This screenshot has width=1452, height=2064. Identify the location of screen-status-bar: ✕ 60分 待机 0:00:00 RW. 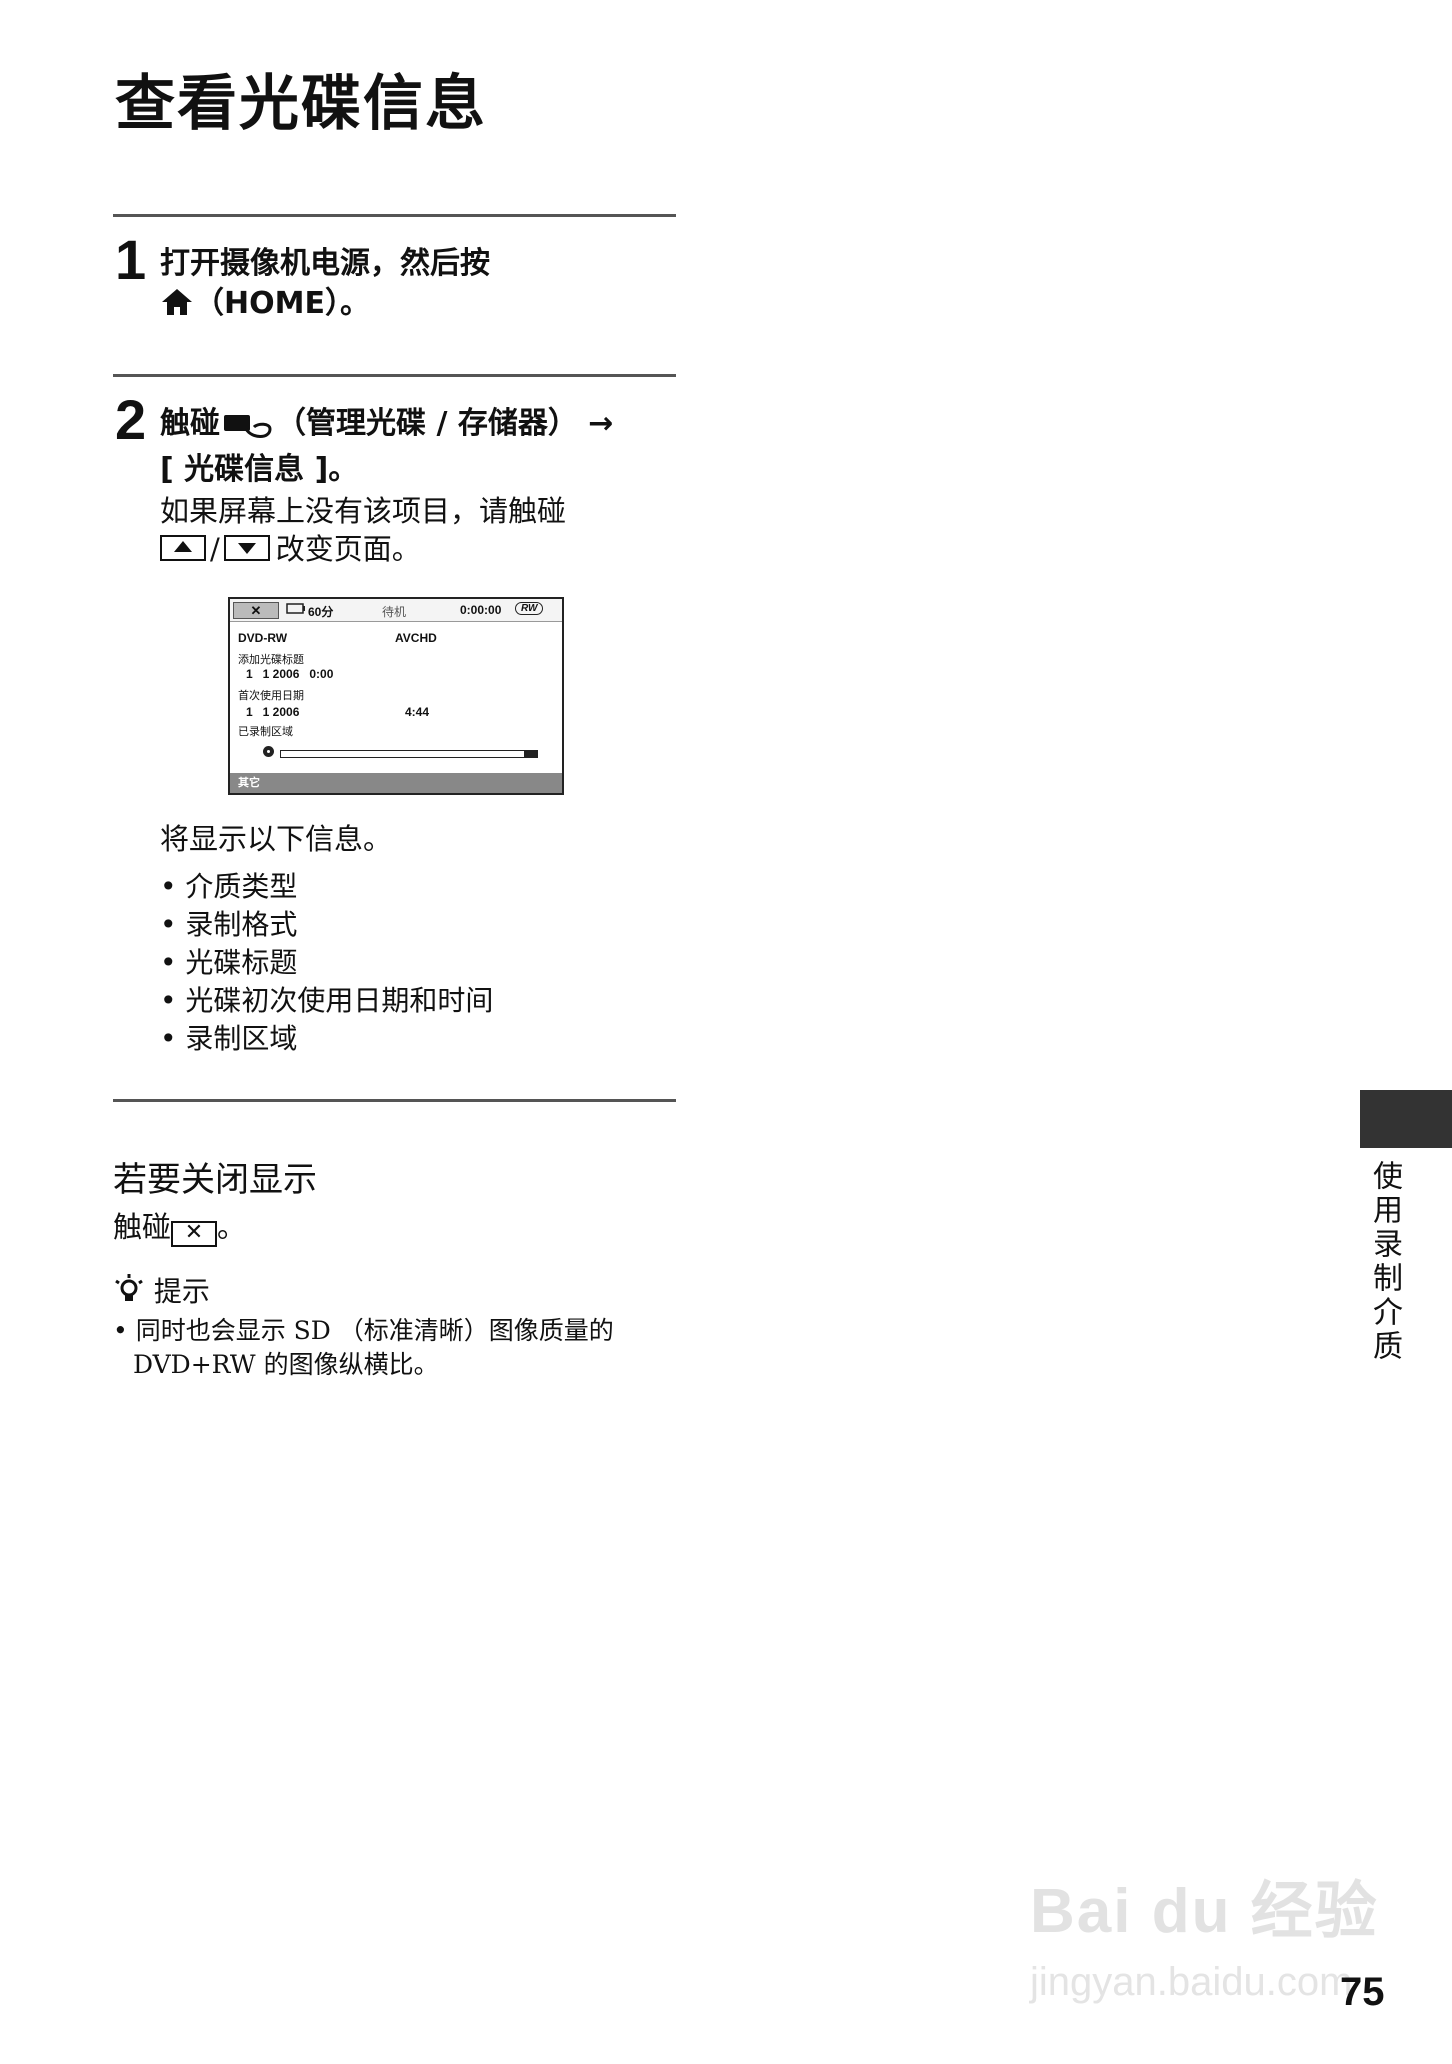
(396, 610).